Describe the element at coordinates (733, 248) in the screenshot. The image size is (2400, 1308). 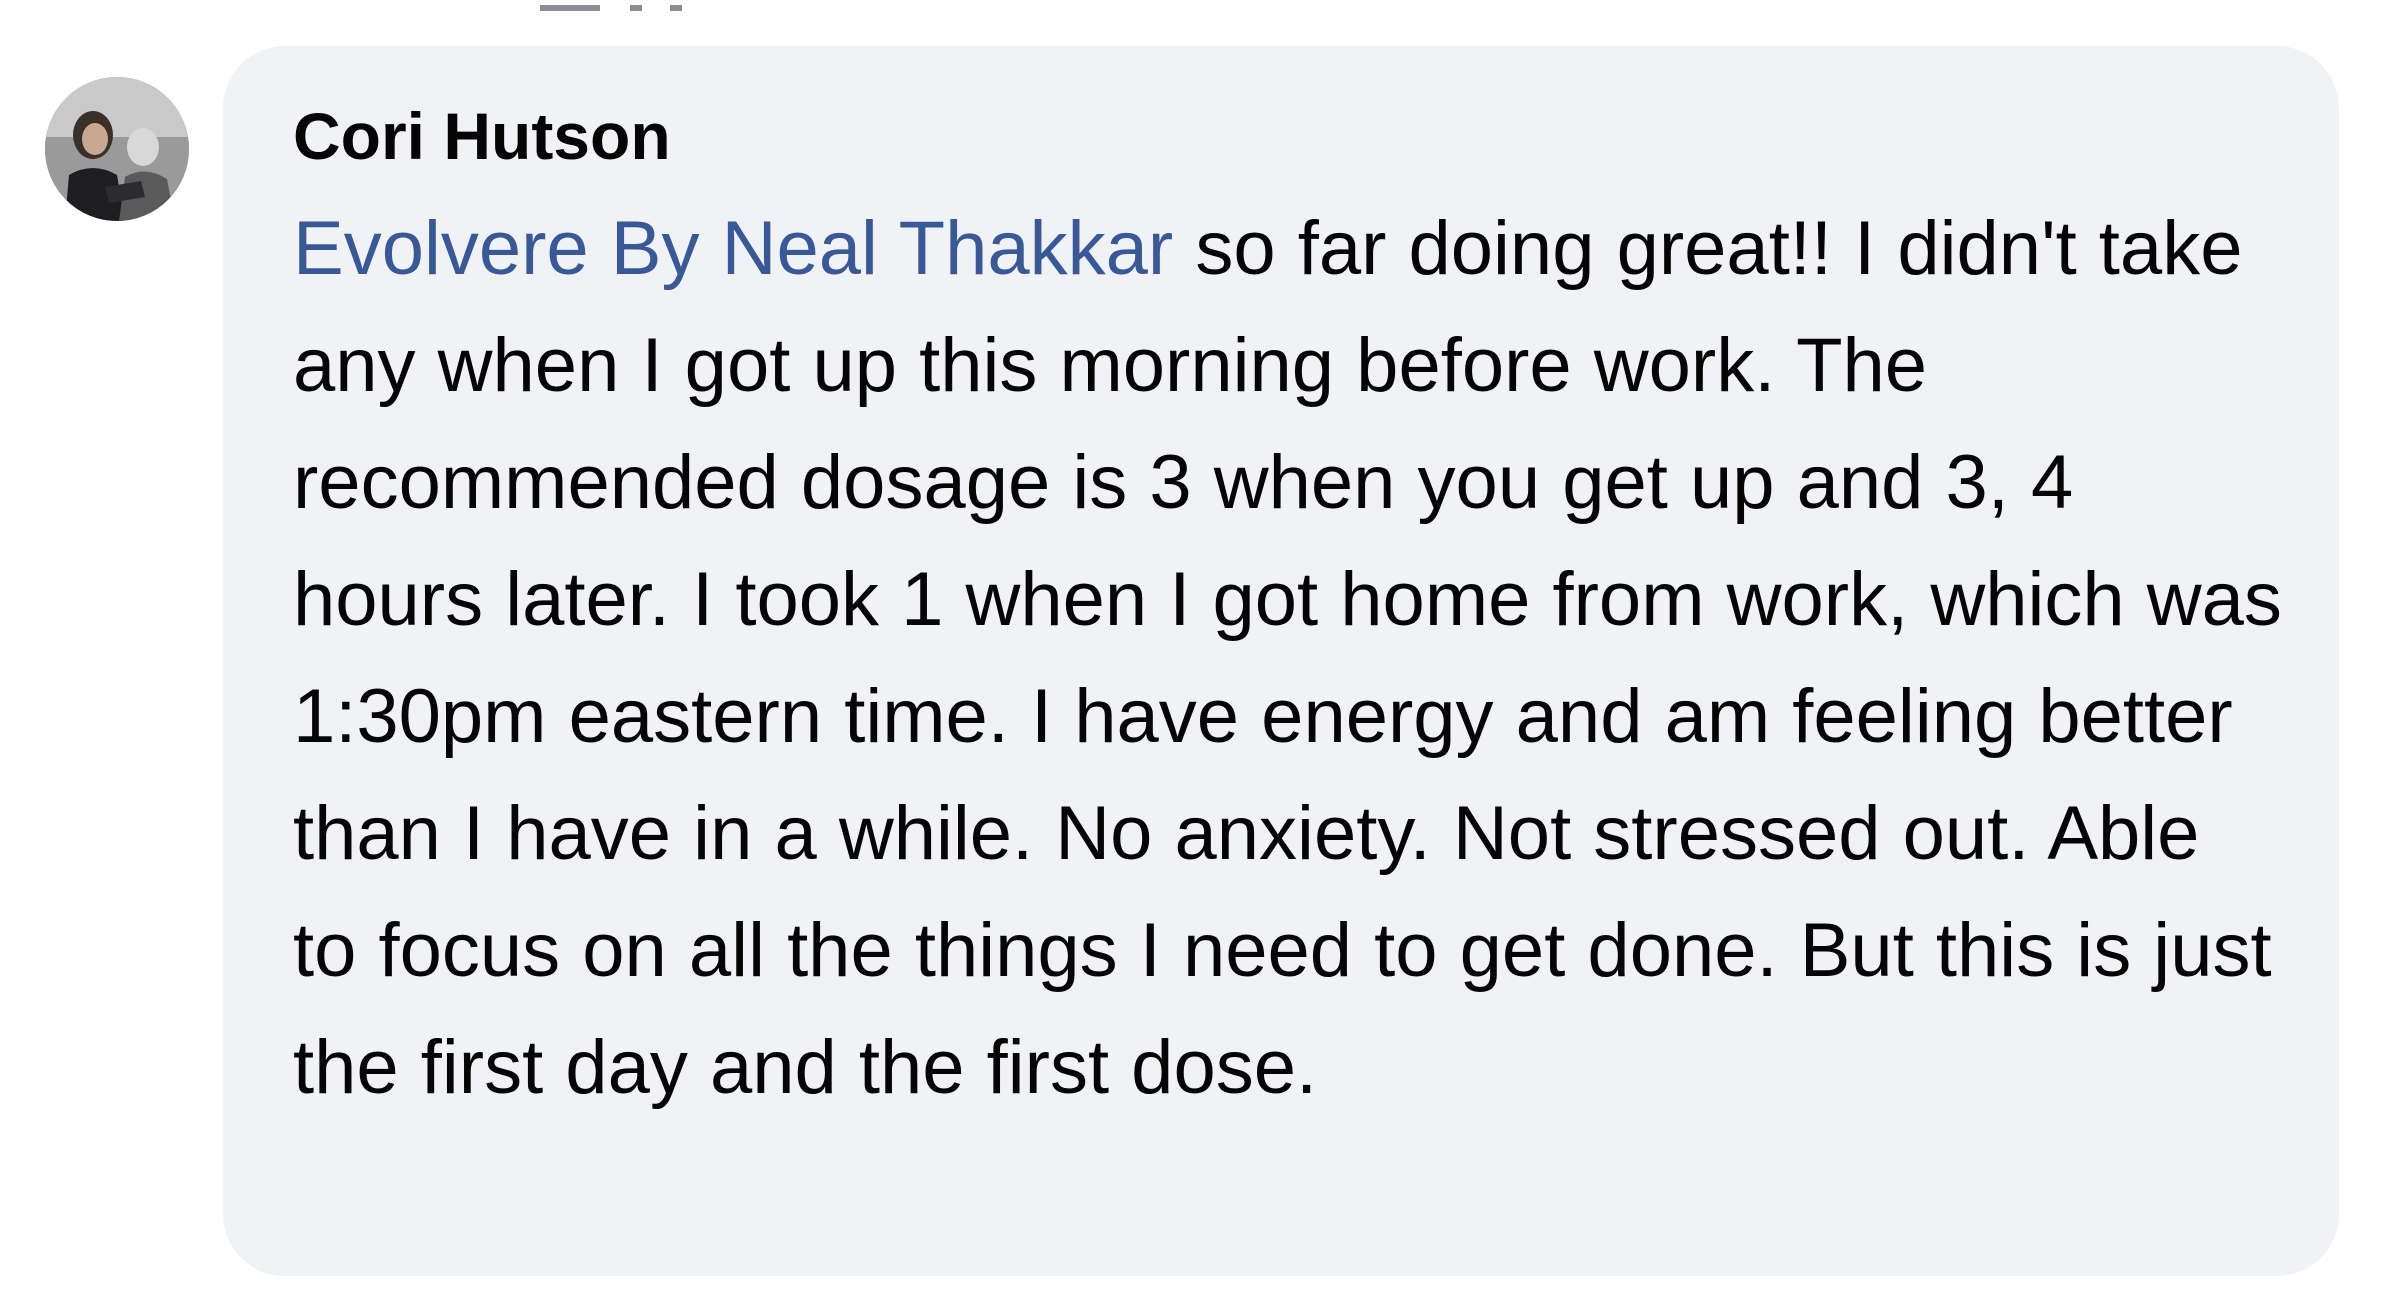
I see `mention-link: Evolvere By Neal Thakkar` at that location.